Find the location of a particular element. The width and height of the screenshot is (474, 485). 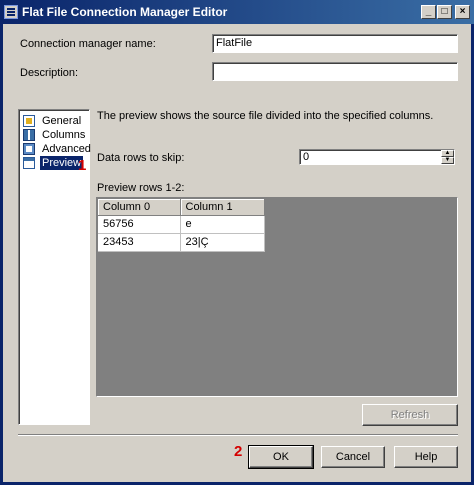

window-app-icon is located at coordinates (11, 12).